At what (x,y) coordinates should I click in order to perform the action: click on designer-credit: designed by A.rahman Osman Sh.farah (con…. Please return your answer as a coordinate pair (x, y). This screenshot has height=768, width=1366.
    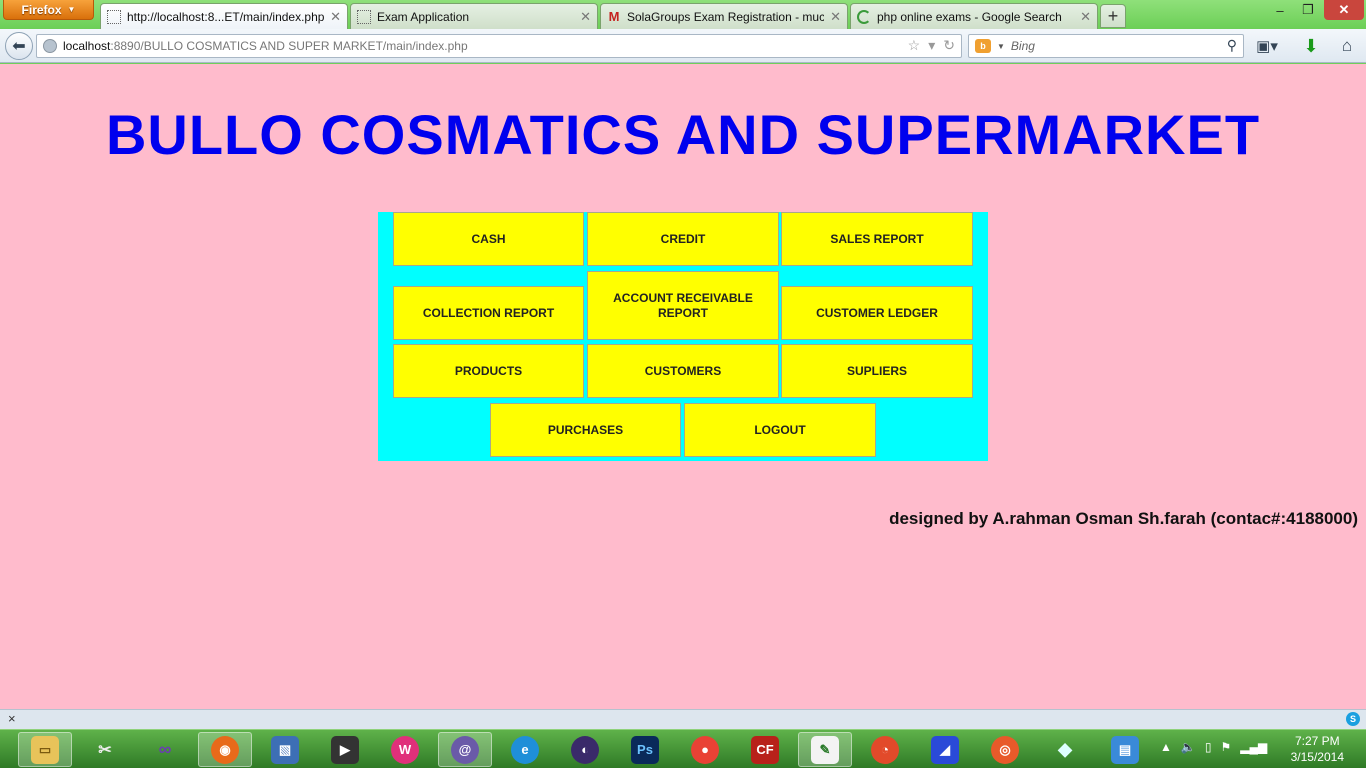
    Looking at the image, I should click on (1123, 518).